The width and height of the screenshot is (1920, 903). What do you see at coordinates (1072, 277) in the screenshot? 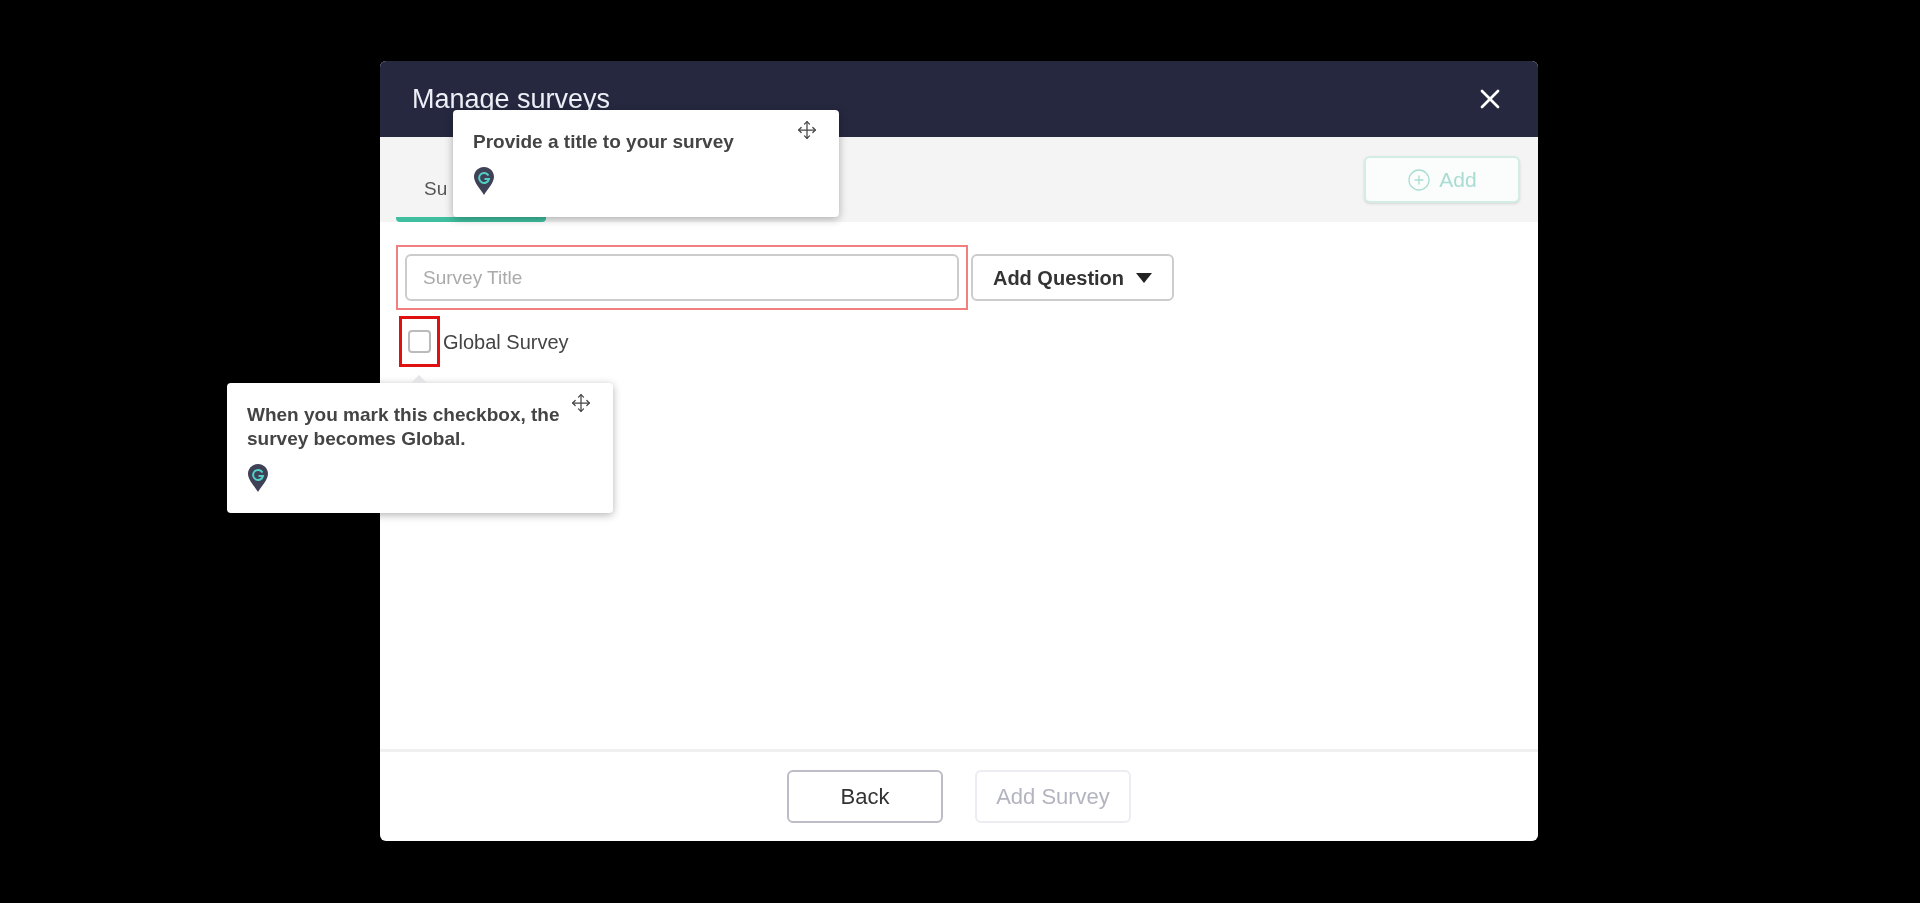
I see `add-question-button: Add Question` at bounding box center [1072, 277].